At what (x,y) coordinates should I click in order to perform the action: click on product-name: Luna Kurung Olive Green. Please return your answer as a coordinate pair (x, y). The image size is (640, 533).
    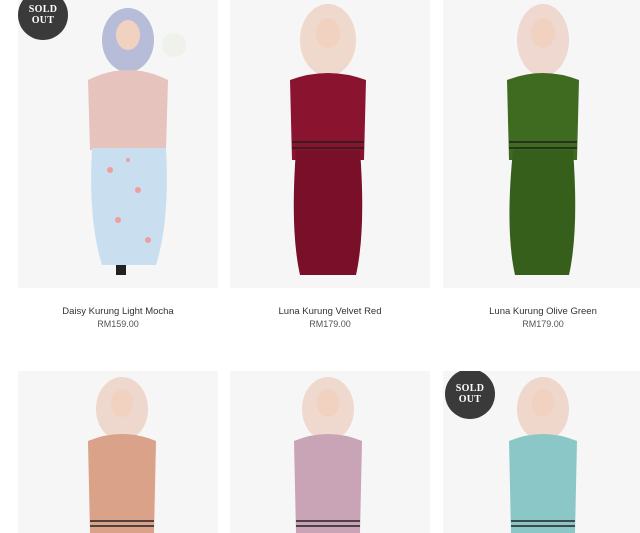
    Looking at the image, I should click on (541, 311).